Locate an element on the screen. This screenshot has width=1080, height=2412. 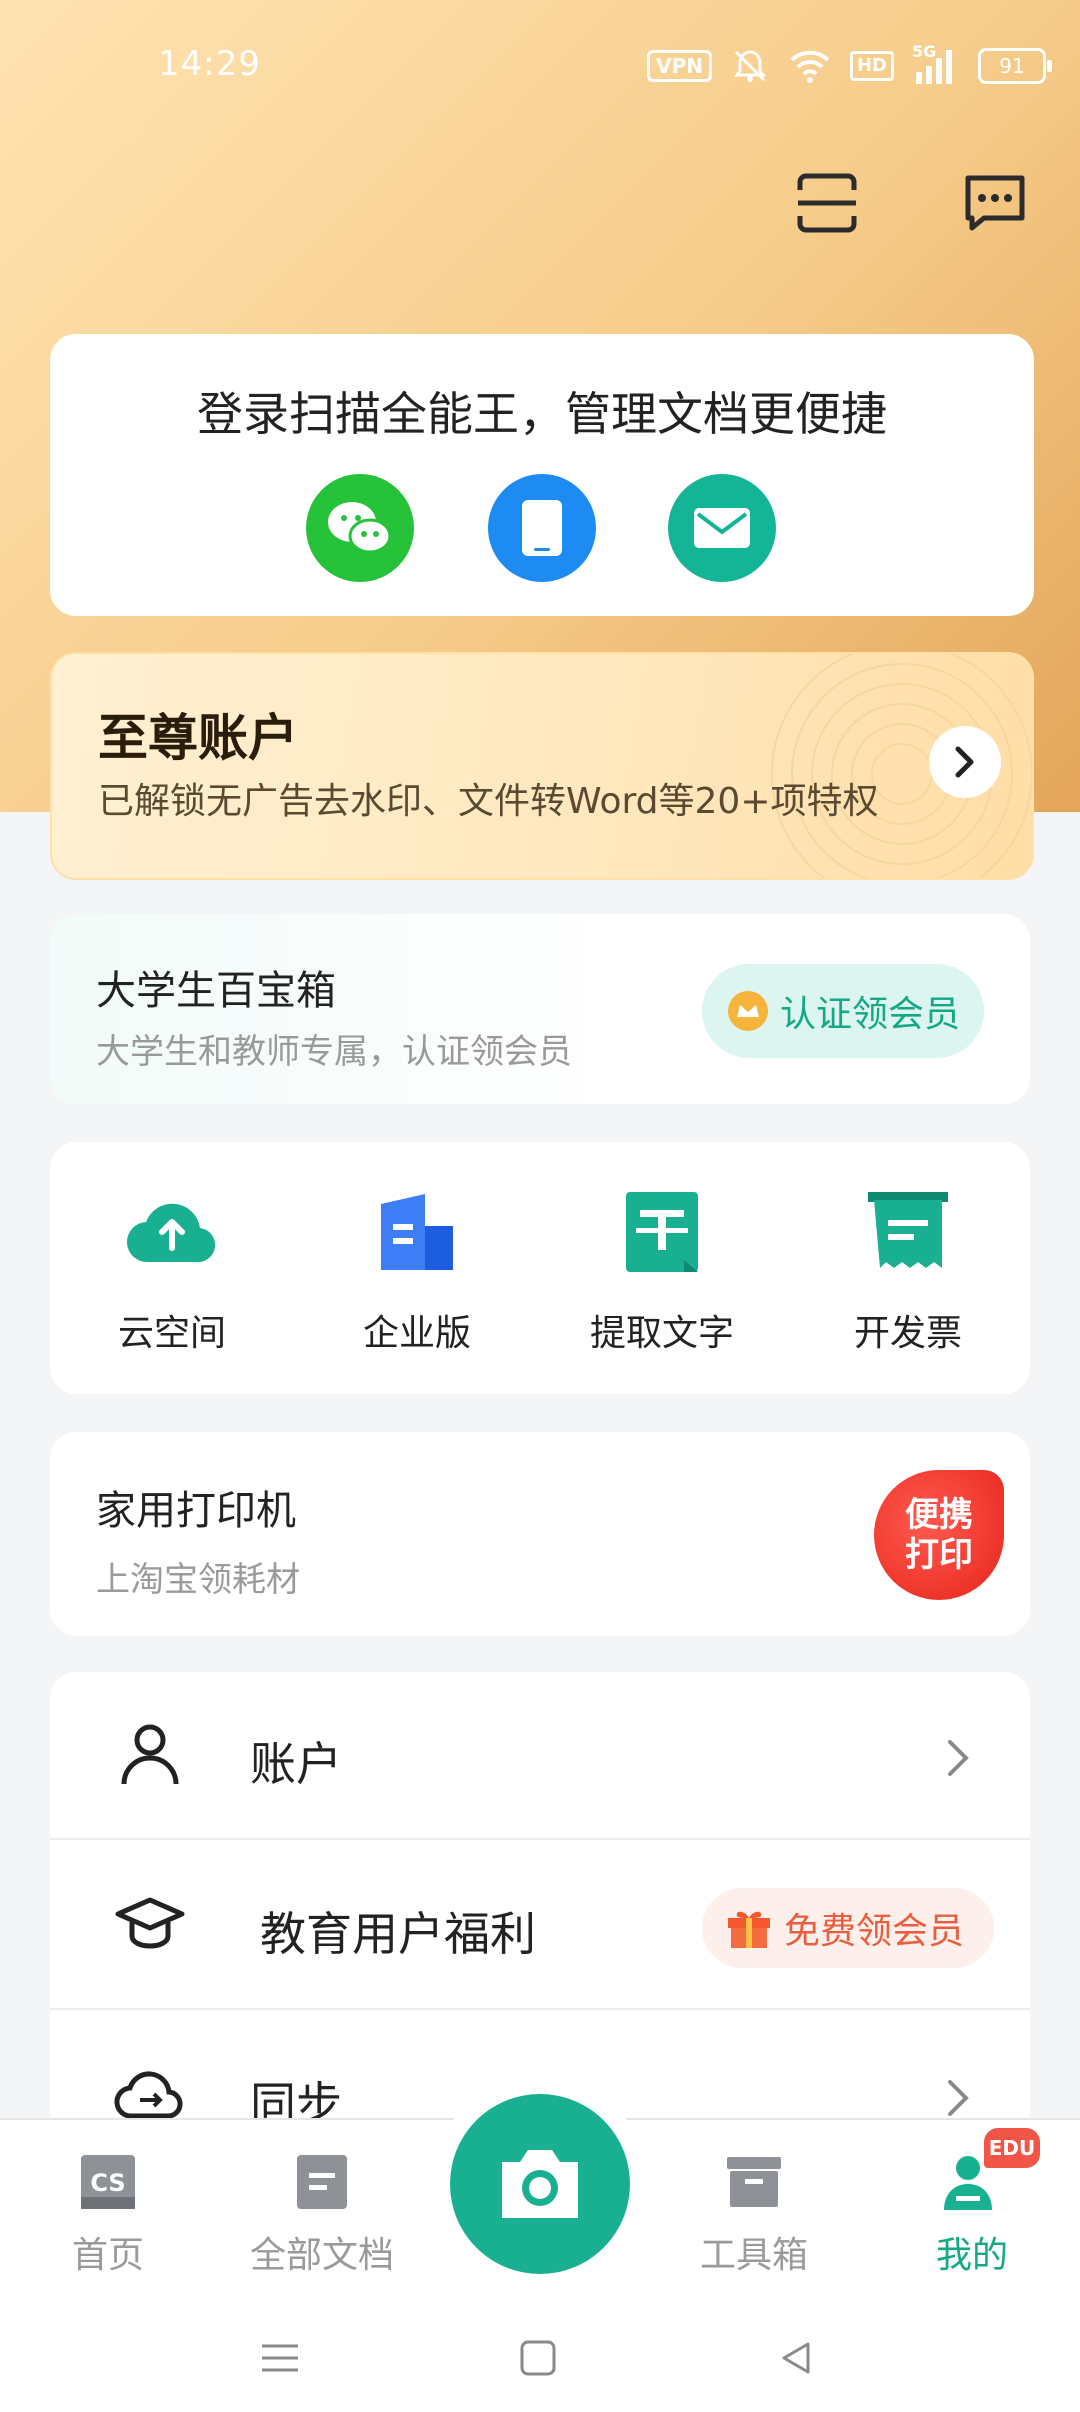
tab-toolbox: 工具箱 is located at coordinates (754, 2214).